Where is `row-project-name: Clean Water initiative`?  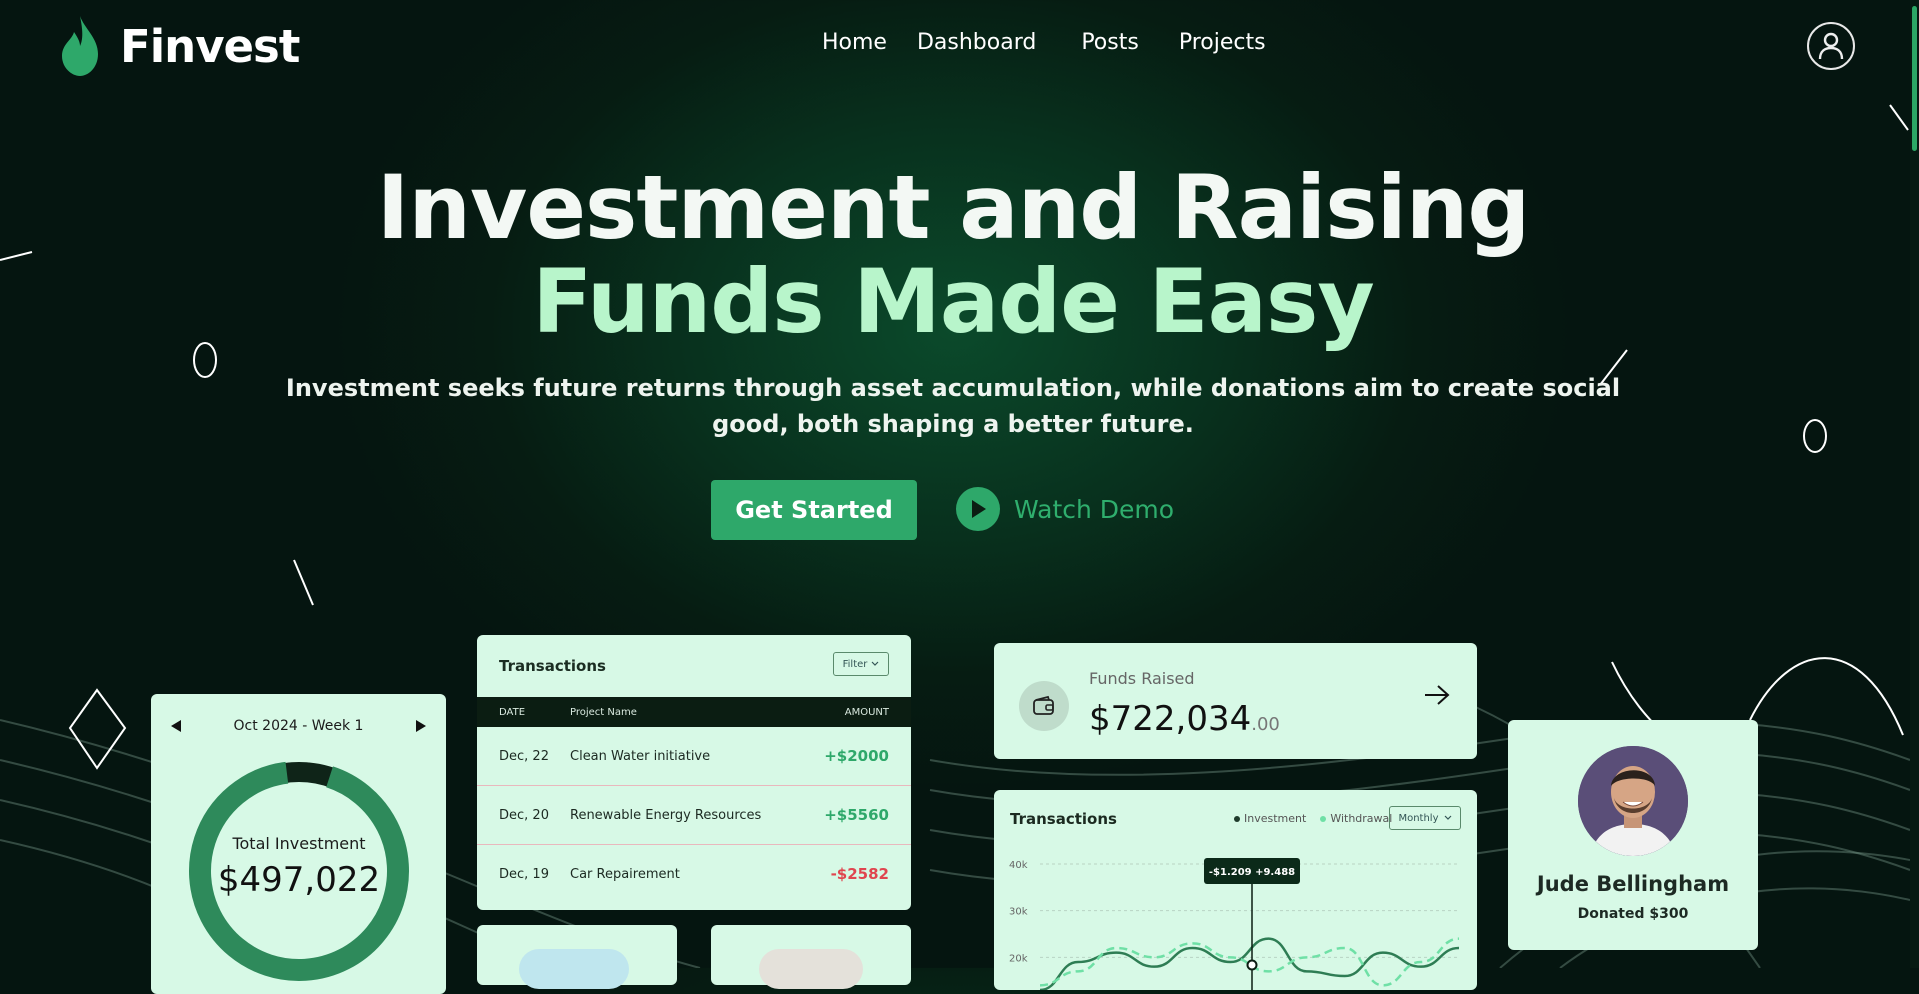 row-project-name: Clean Water initiative is located at coordinates (640, 756).